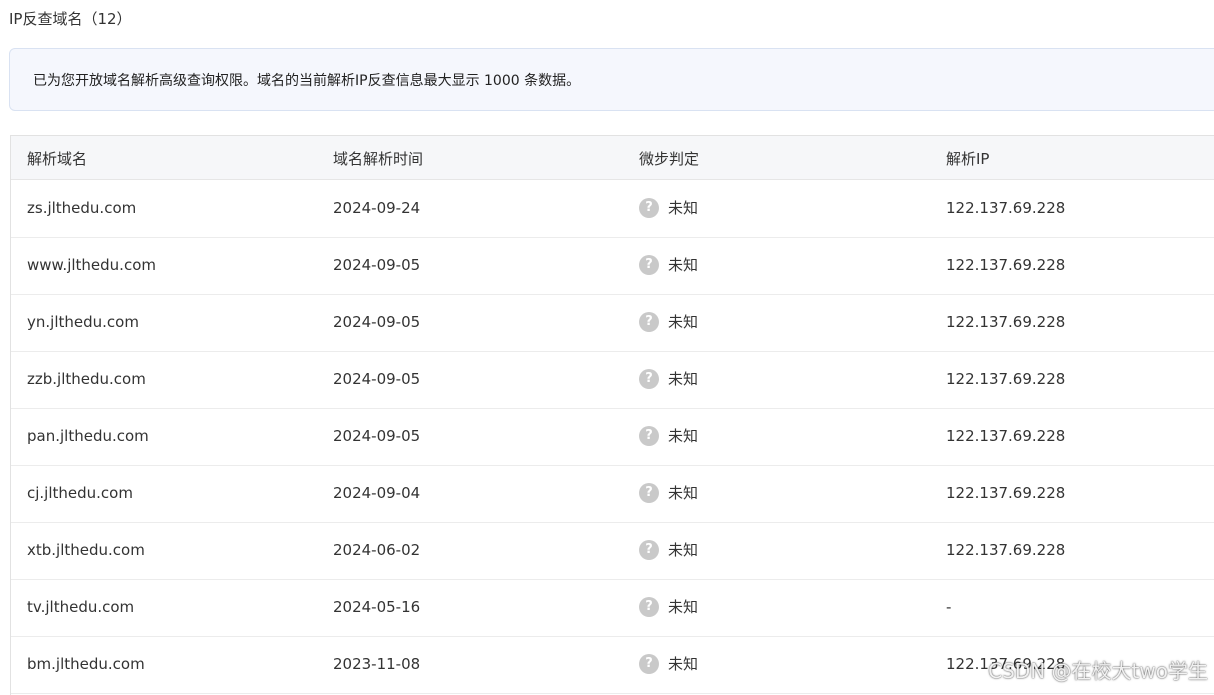  I want to click on domain-link: pan.jlthedu.com, so click(88, 436).